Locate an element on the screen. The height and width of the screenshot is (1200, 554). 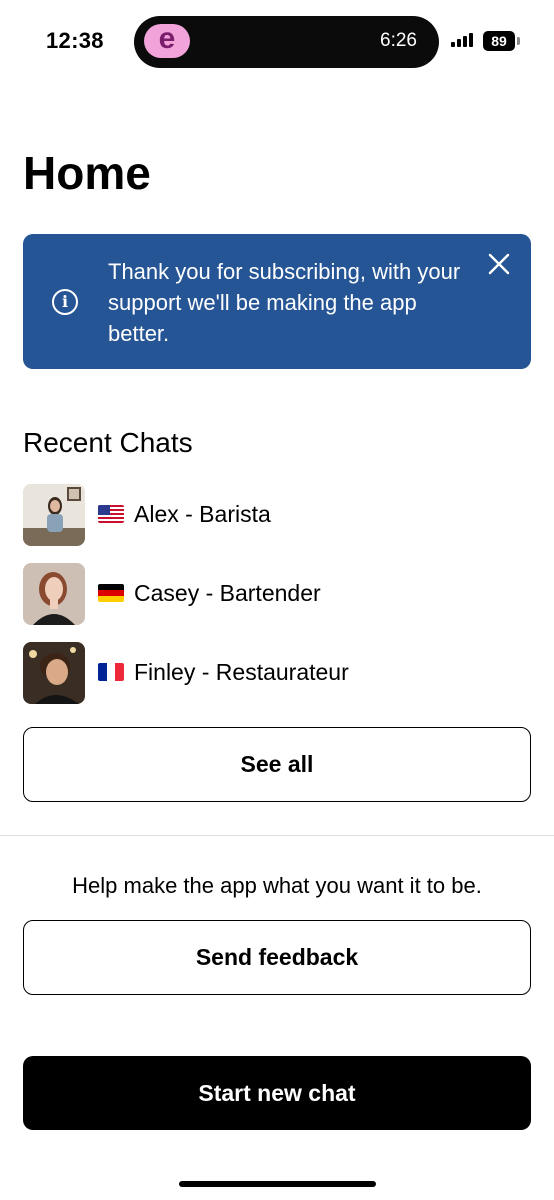
battery-icon: 89 is located at coordinates (499, 41).